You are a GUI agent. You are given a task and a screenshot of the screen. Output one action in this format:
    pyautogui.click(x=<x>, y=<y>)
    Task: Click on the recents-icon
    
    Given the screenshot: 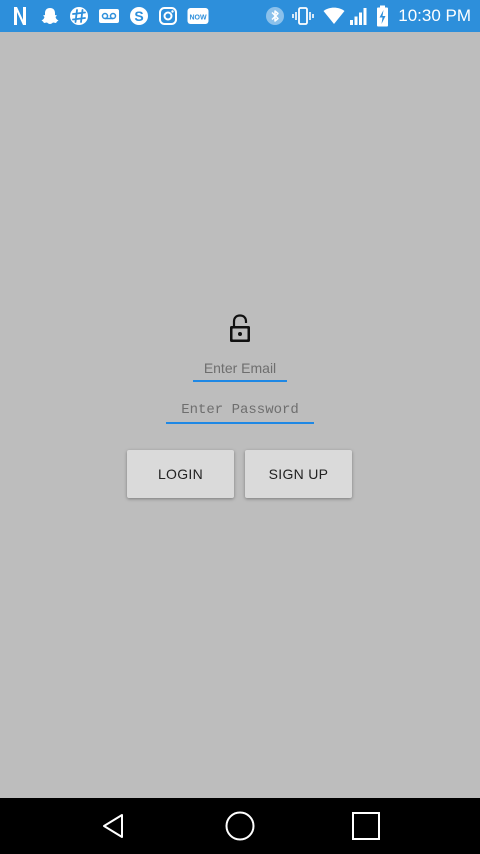 What is the action you would take?
    pyautogui.click(x=366, y=826)
    